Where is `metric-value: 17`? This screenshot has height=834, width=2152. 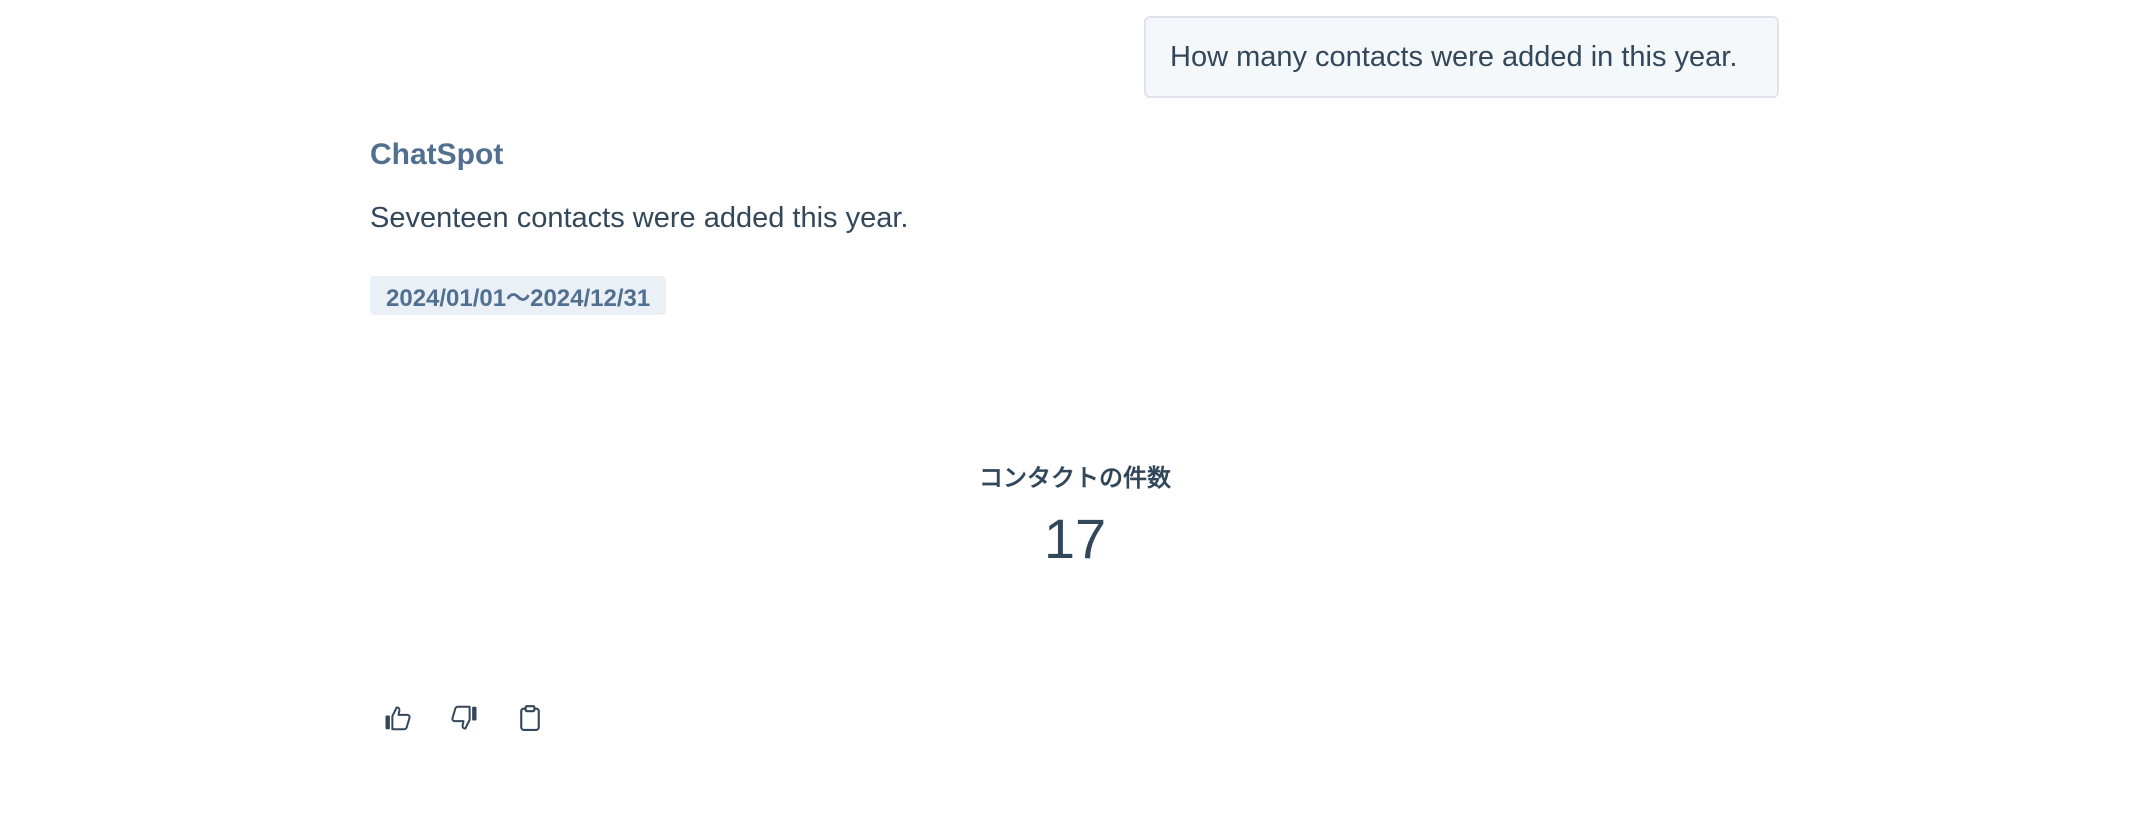
metric-value: 17 is located at coordinates (1075, 538).